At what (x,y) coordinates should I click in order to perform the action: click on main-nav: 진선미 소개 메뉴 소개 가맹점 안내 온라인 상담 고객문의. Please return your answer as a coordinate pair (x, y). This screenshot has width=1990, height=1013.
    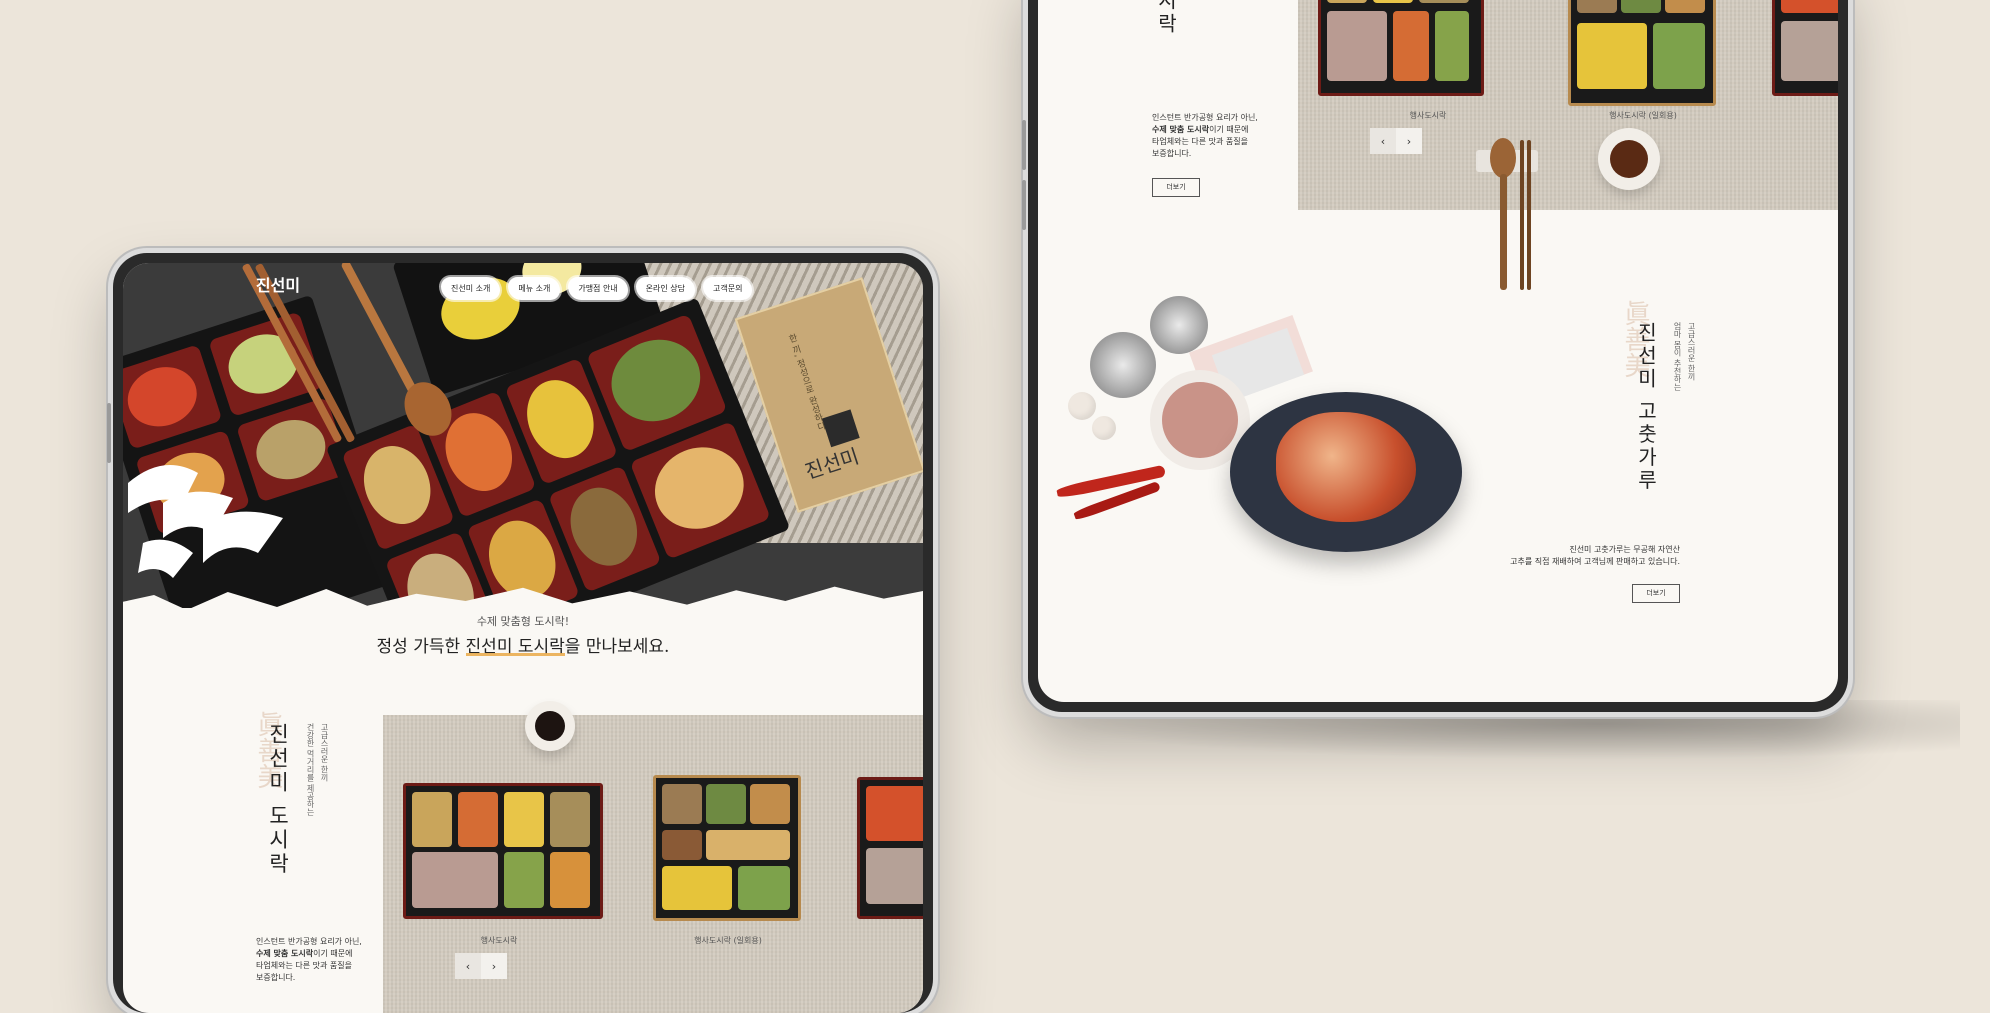
    Looking at the image, I should click on (597, 288).